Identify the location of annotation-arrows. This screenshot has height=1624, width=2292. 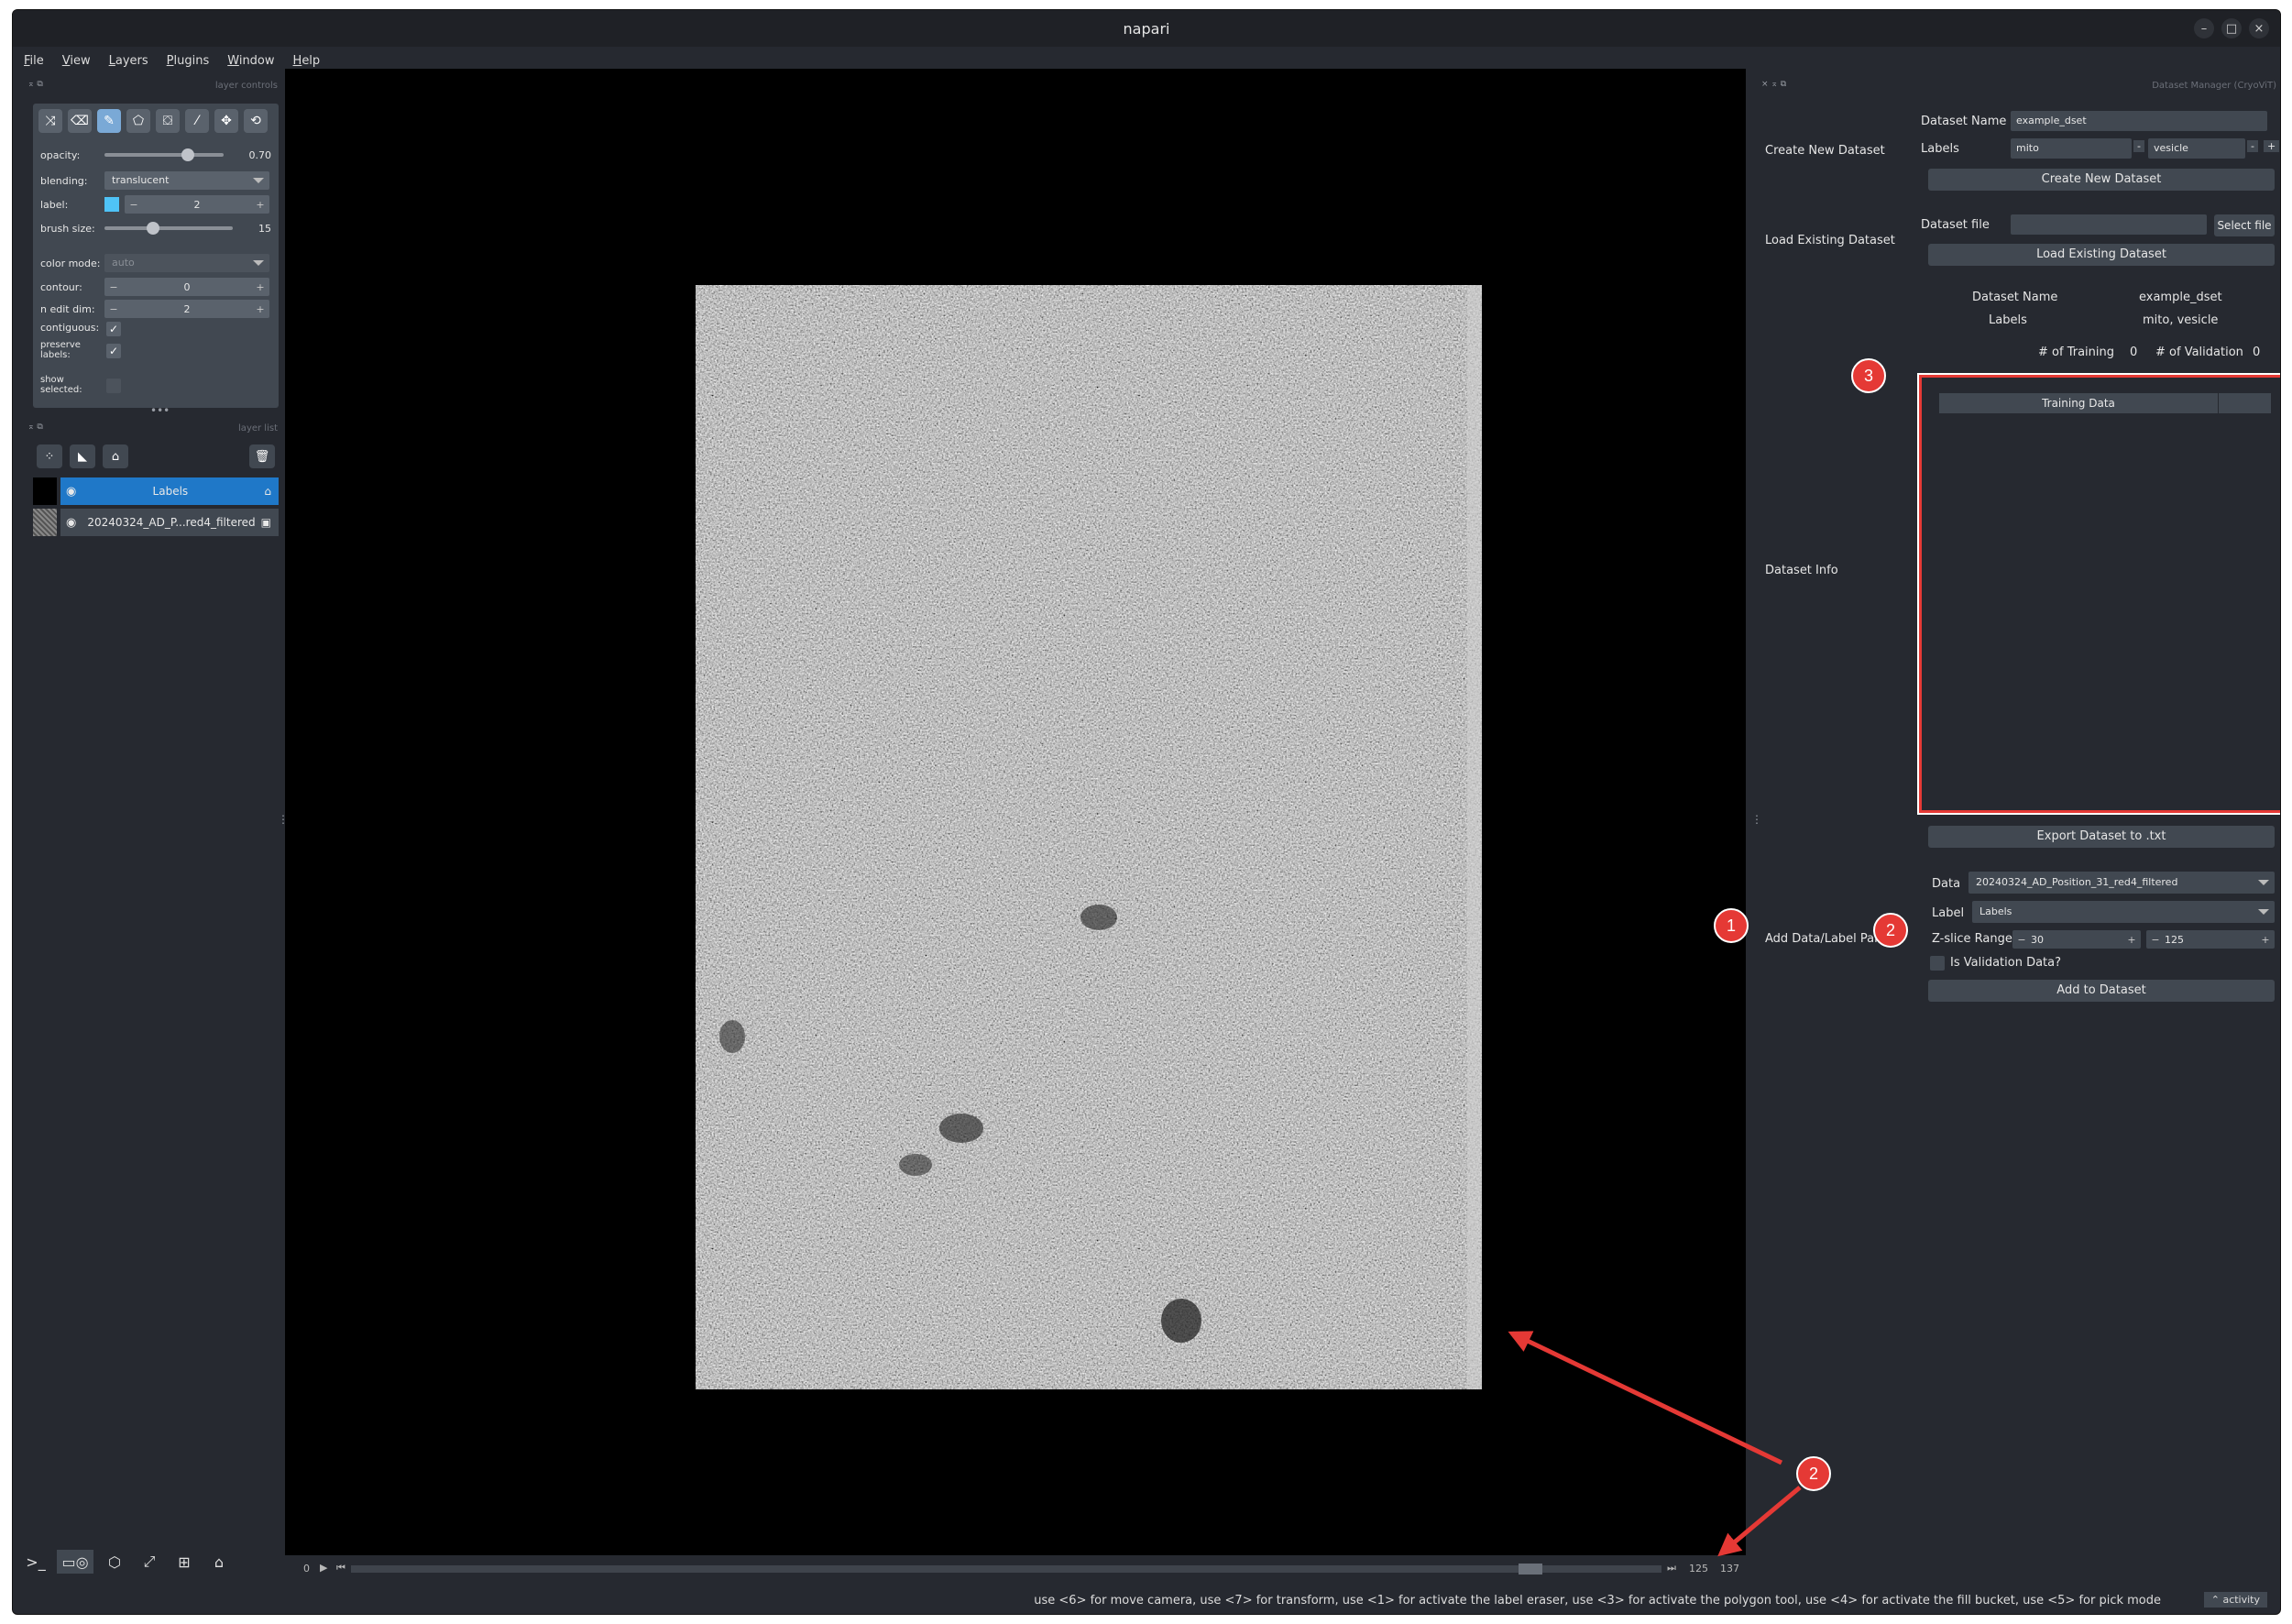
(1655, 1444).